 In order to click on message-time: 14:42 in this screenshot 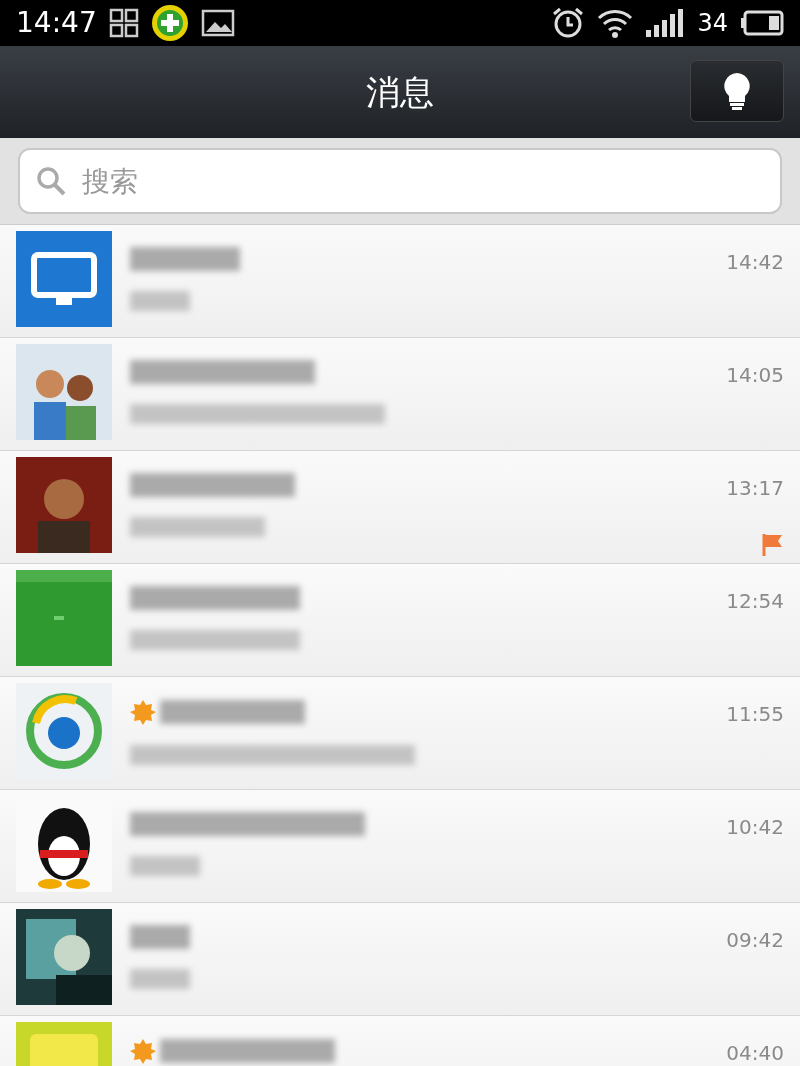, I will do `click(755, 262)`.